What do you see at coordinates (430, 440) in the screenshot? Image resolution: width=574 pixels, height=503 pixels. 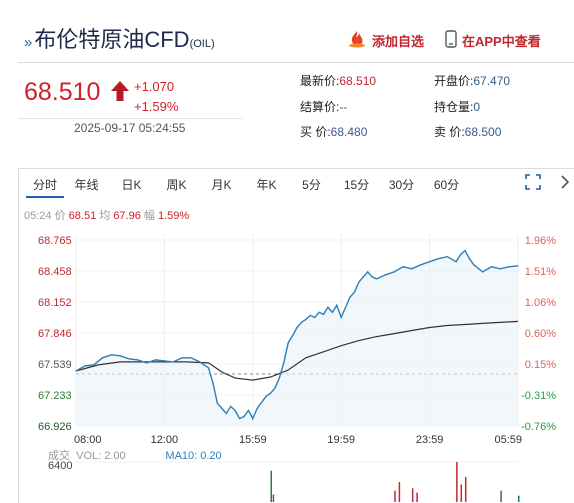 I see `x-tick-label: 23:59` at bounding box center [430, 440].